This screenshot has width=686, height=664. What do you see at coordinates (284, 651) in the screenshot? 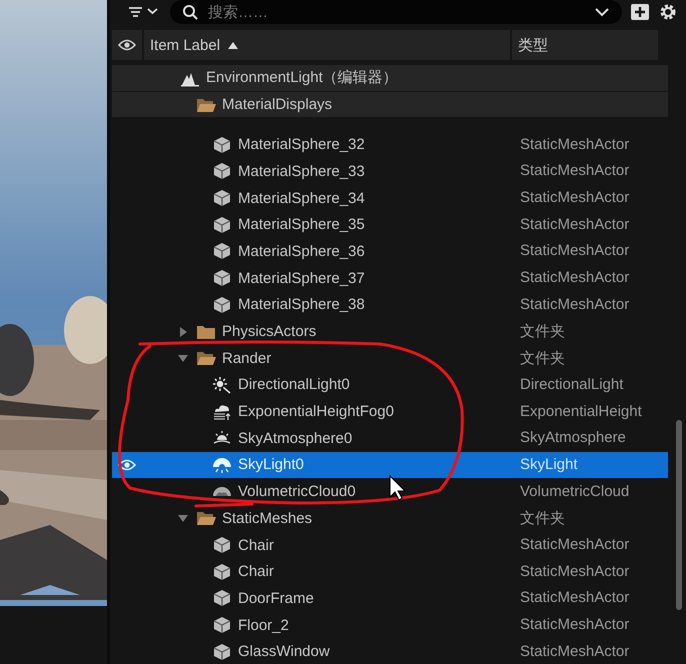
I see `item-label: GlassWindow` at bounding box center [284, 651].